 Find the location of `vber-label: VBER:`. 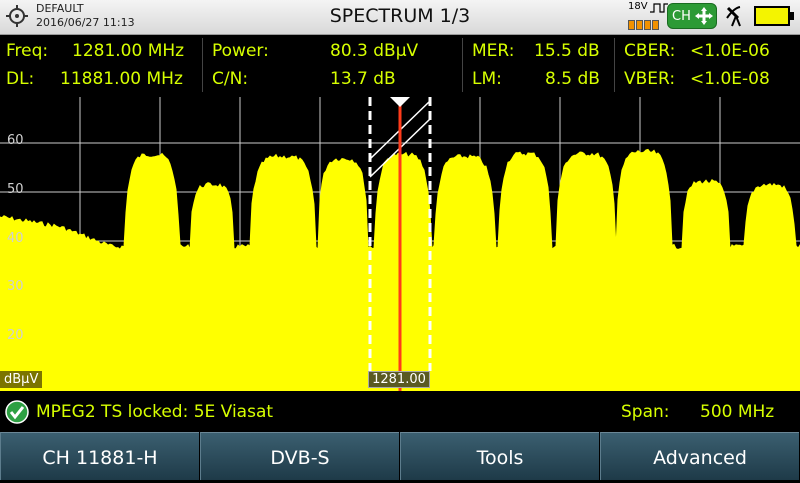

vber-label: VBER: is located at coordinates (650, 79).